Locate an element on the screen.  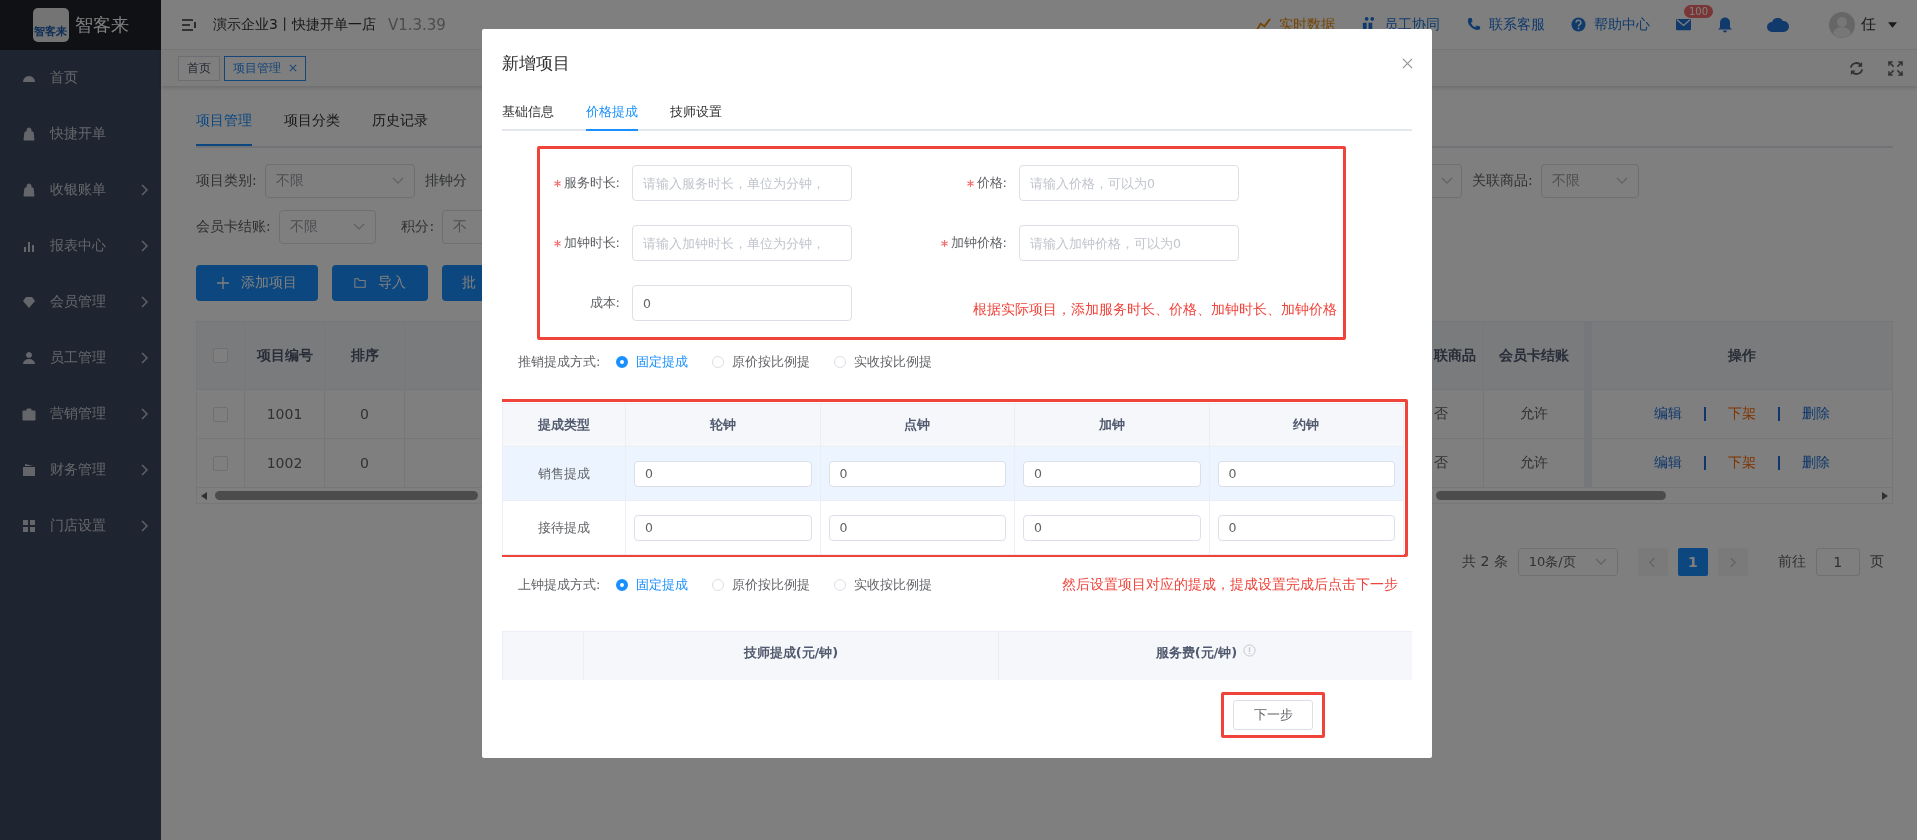
sidebar-item: 财务管理 is located at coordinates (80, 470).